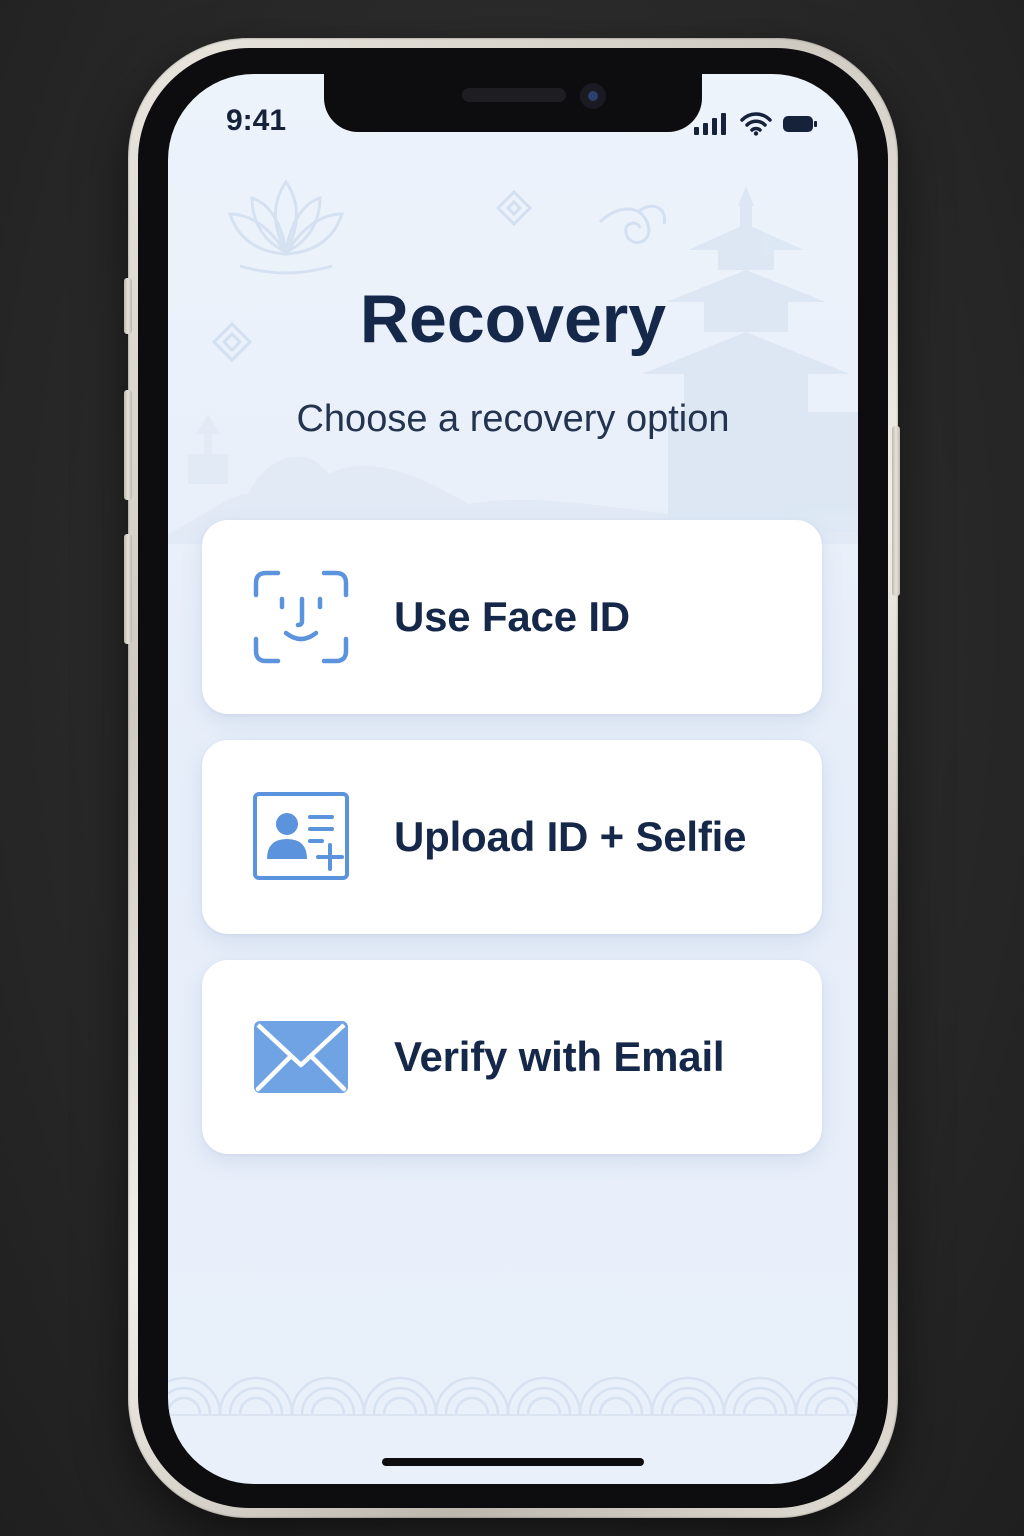  I want to click on id-card-add-icon, so click(301, 836).